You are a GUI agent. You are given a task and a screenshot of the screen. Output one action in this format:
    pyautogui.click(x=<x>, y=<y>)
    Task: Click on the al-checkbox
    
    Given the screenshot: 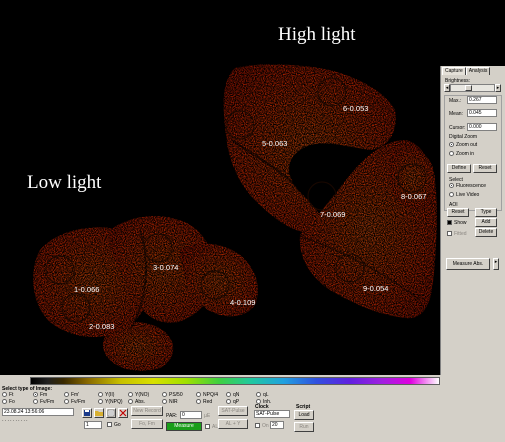 What is the action you would take?
    pyautogui.click(x=207, y=426)
    